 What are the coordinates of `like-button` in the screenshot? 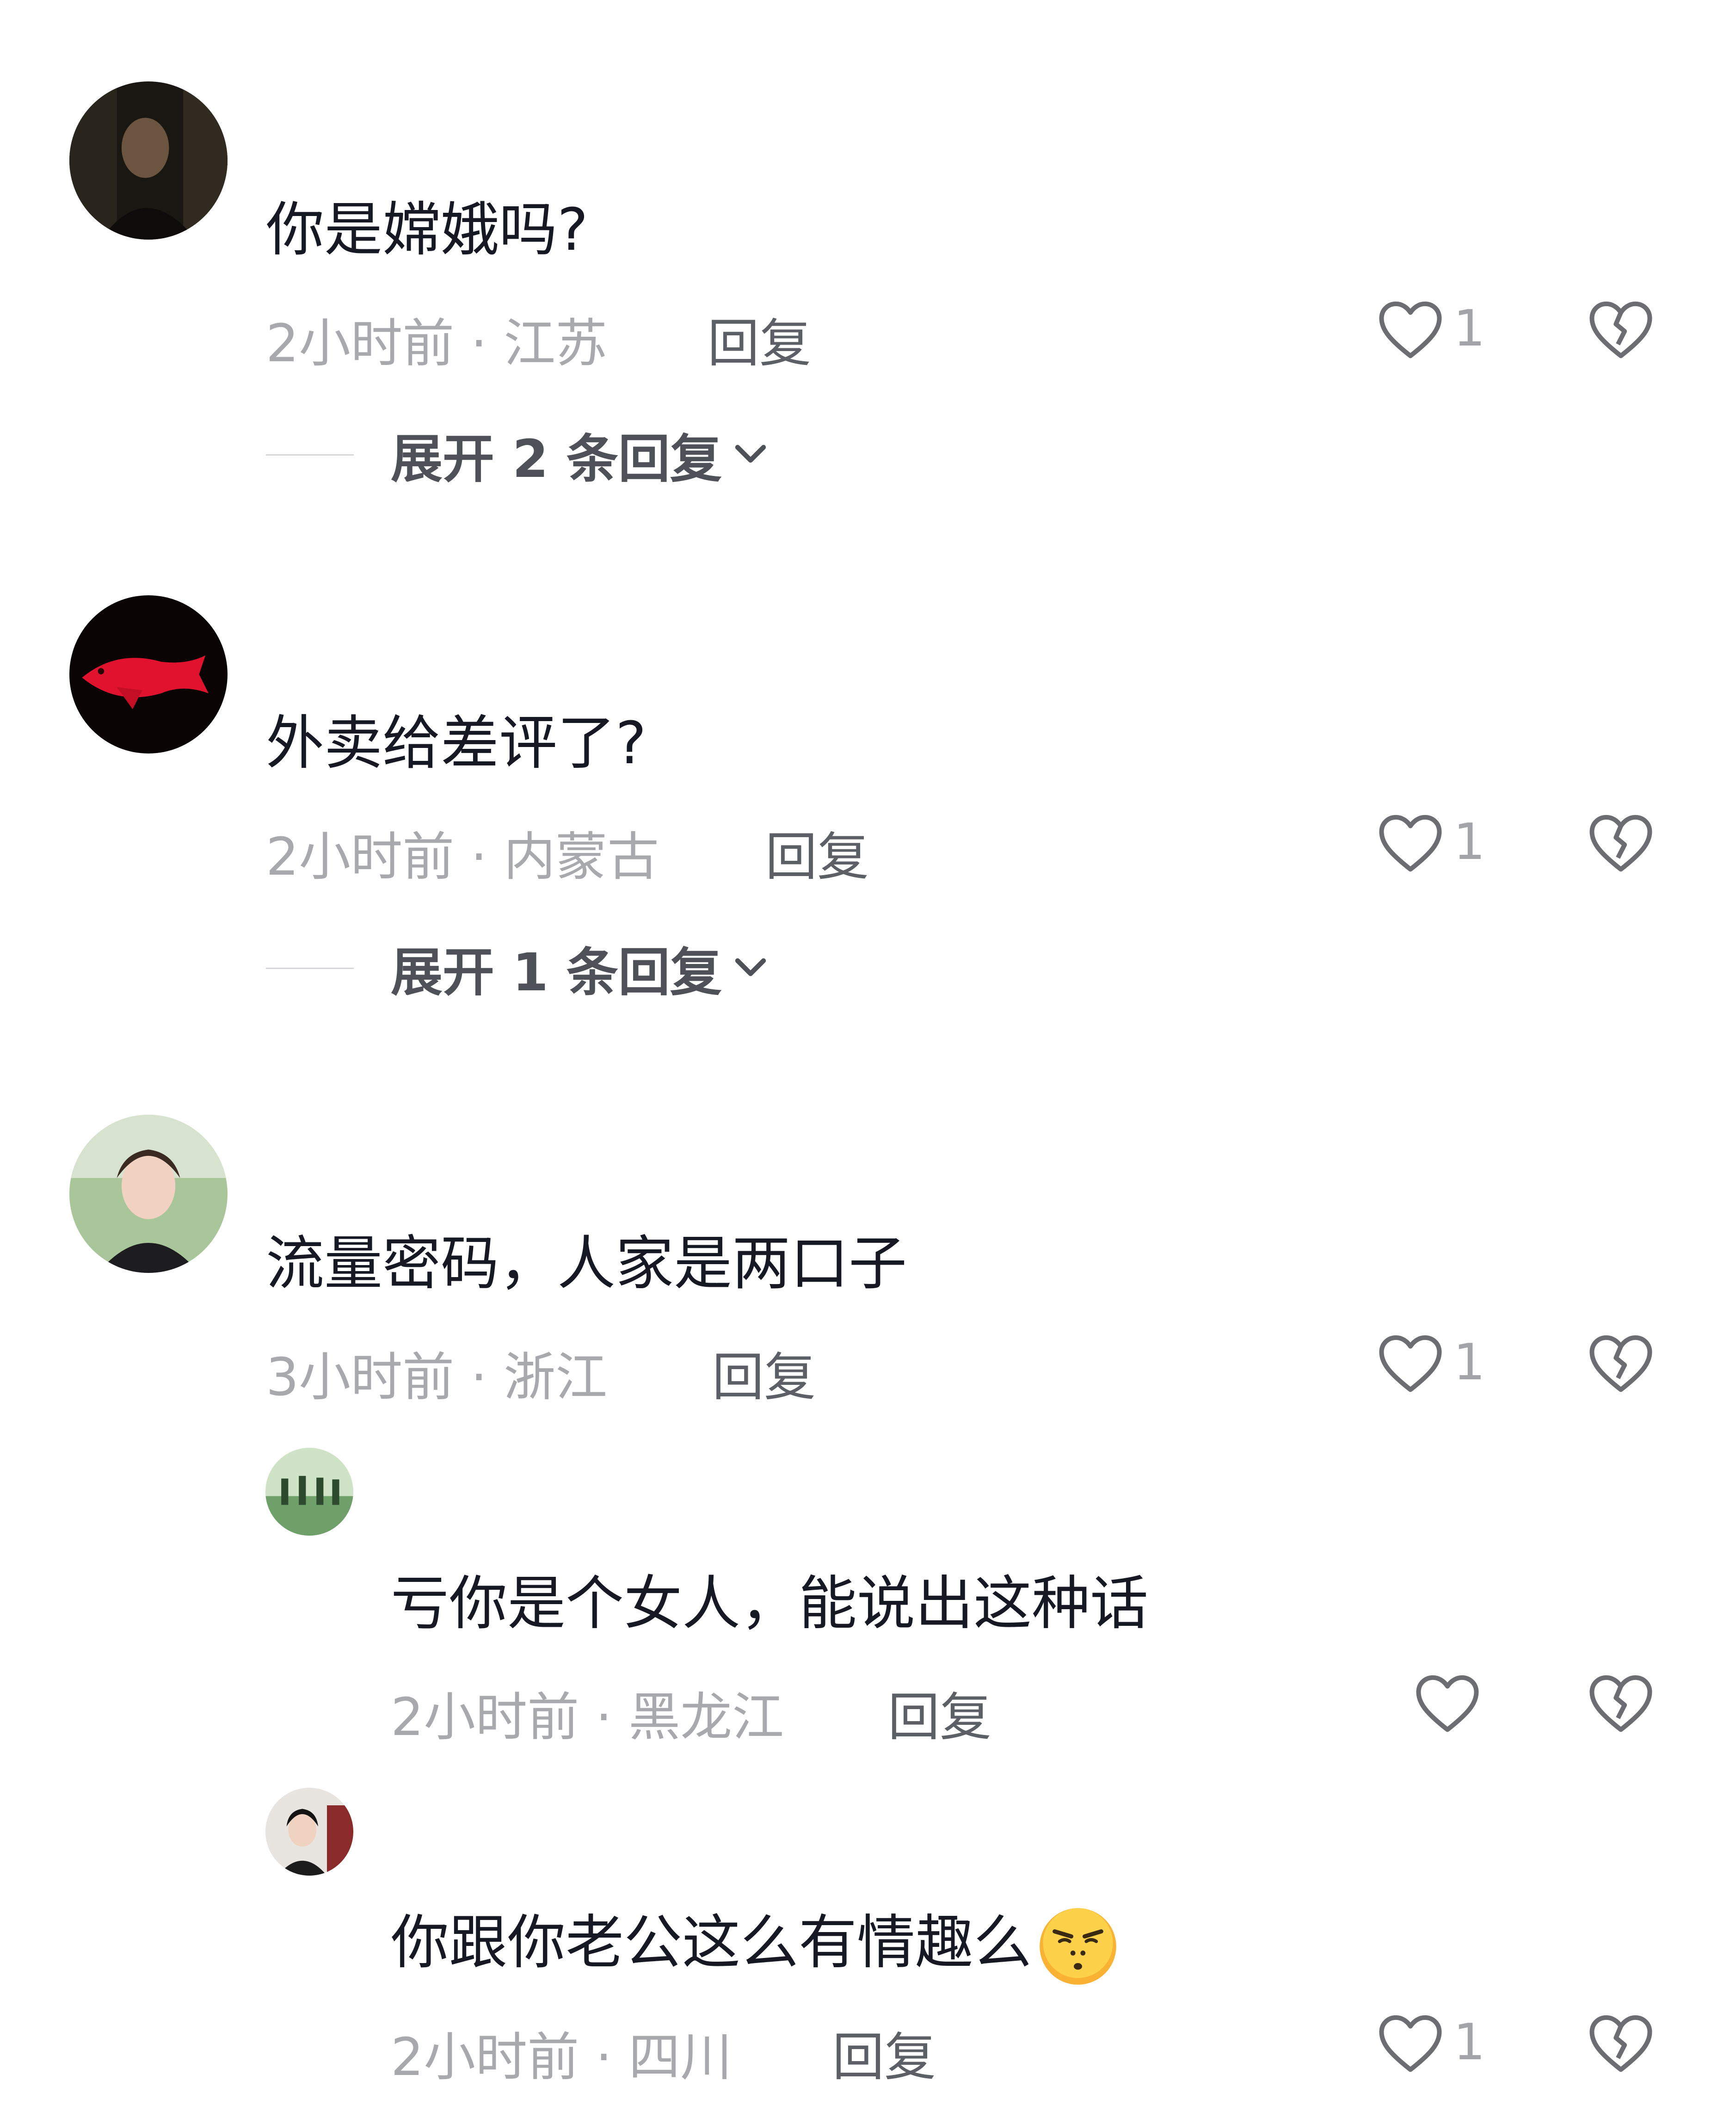 It's located at (1451, 1703).